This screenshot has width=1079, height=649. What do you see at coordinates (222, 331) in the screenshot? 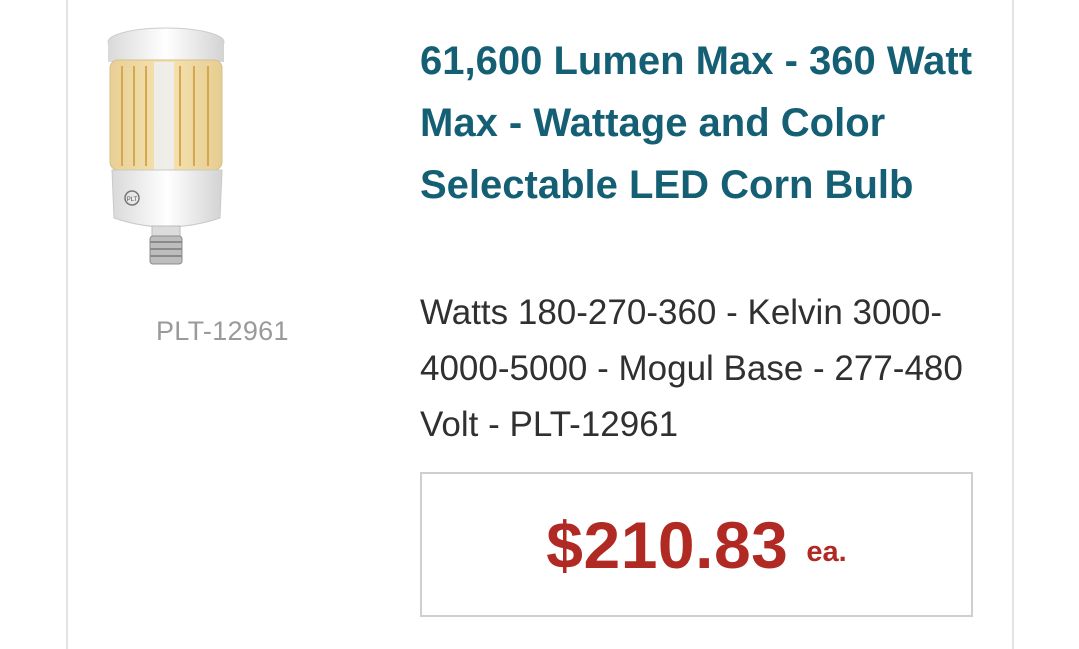
I see `product-sku: PLT-12961` at bounding box center [222, 331].